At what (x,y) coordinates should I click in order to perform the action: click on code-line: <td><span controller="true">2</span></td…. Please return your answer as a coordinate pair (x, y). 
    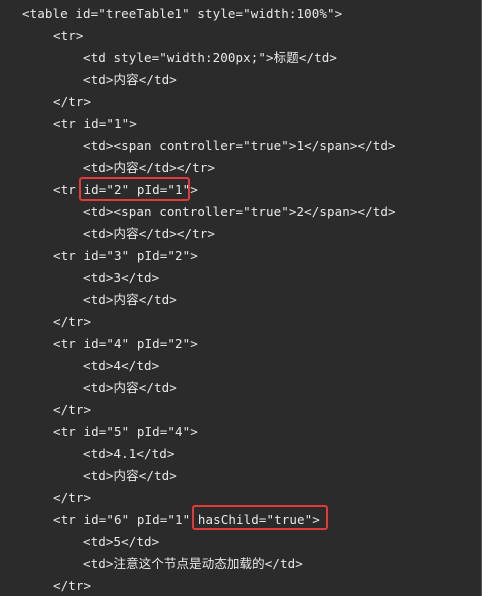
    Looking at the image, I should click on (239, 211).